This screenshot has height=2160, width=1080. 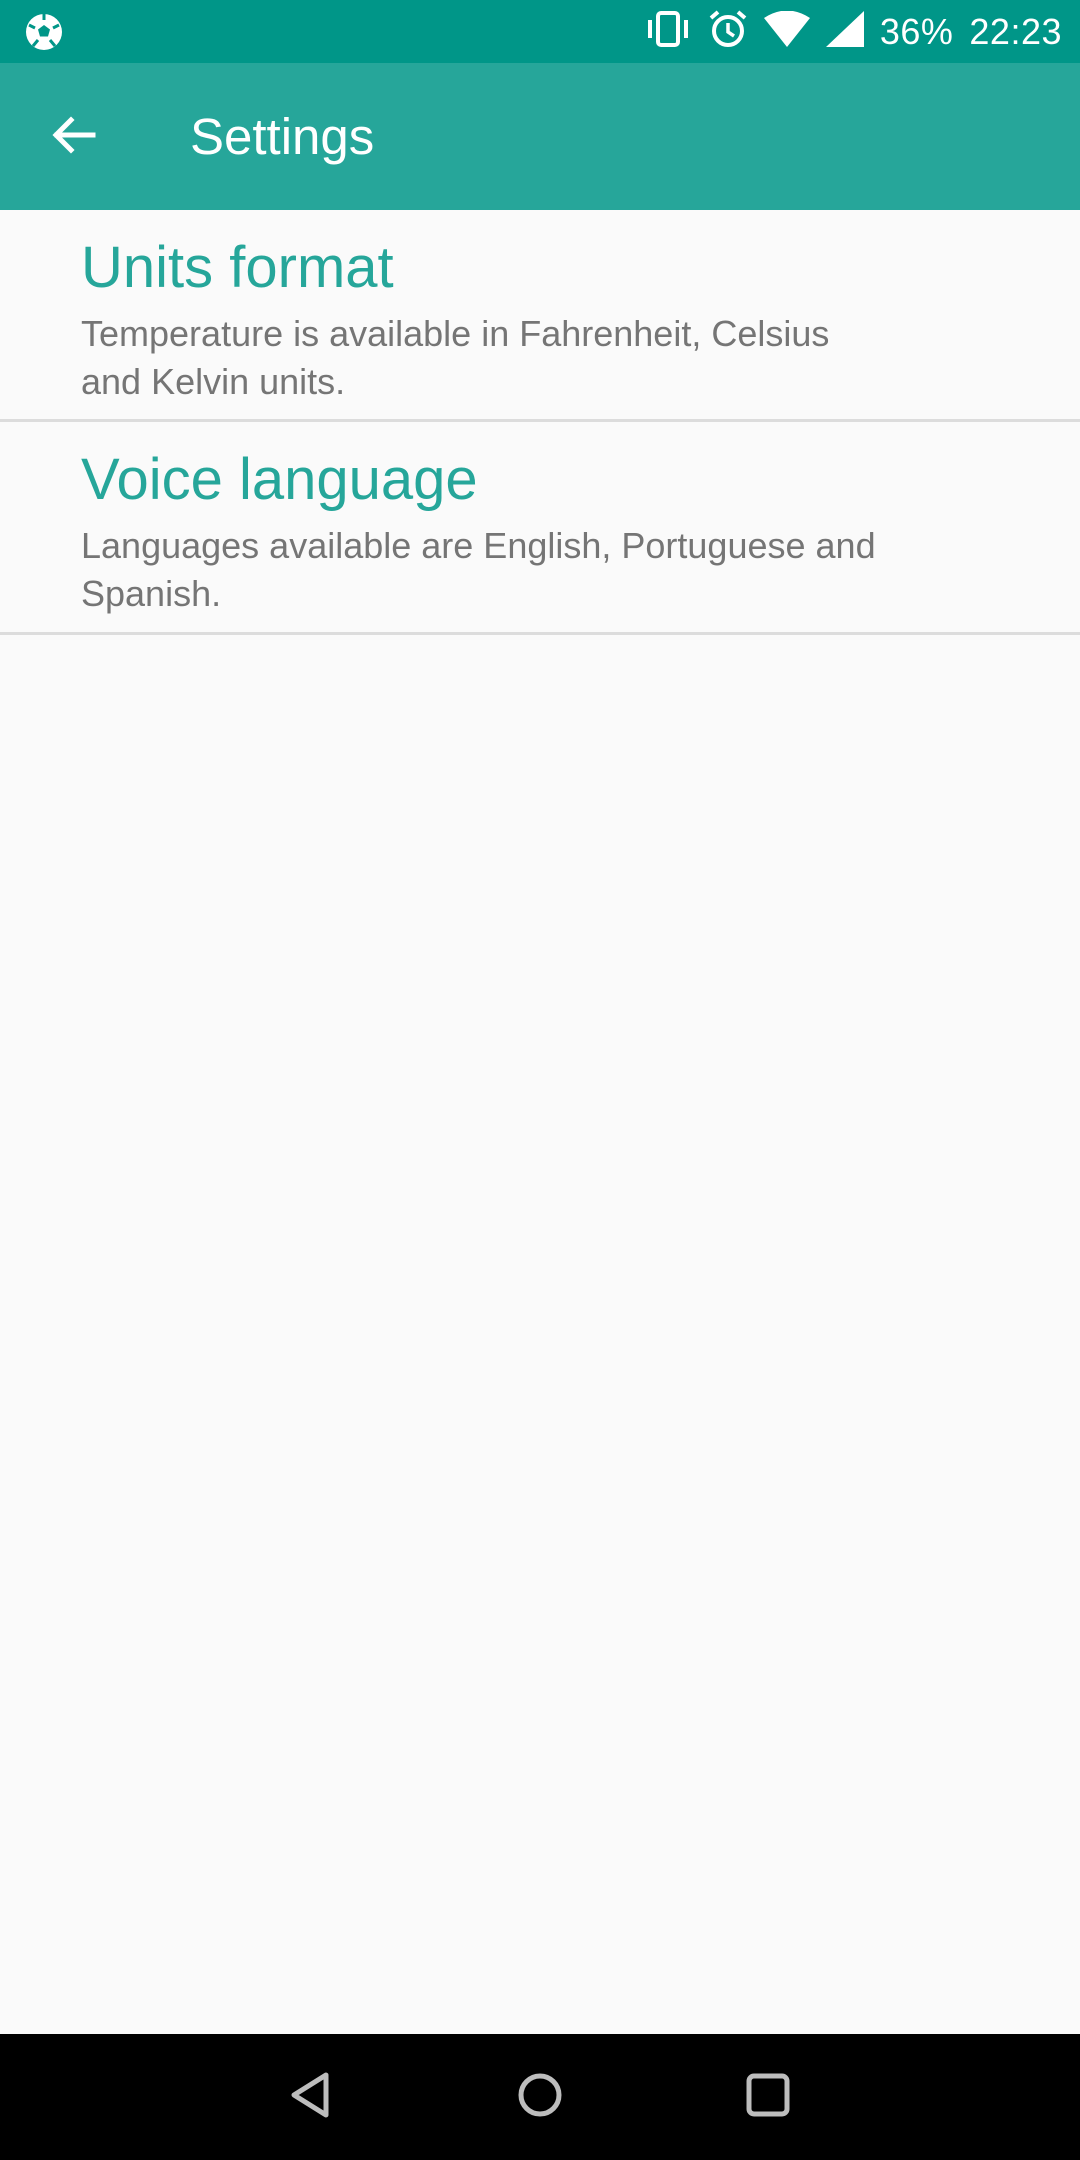 I want to click on navigation-bar, so click(x=540, y=2097).